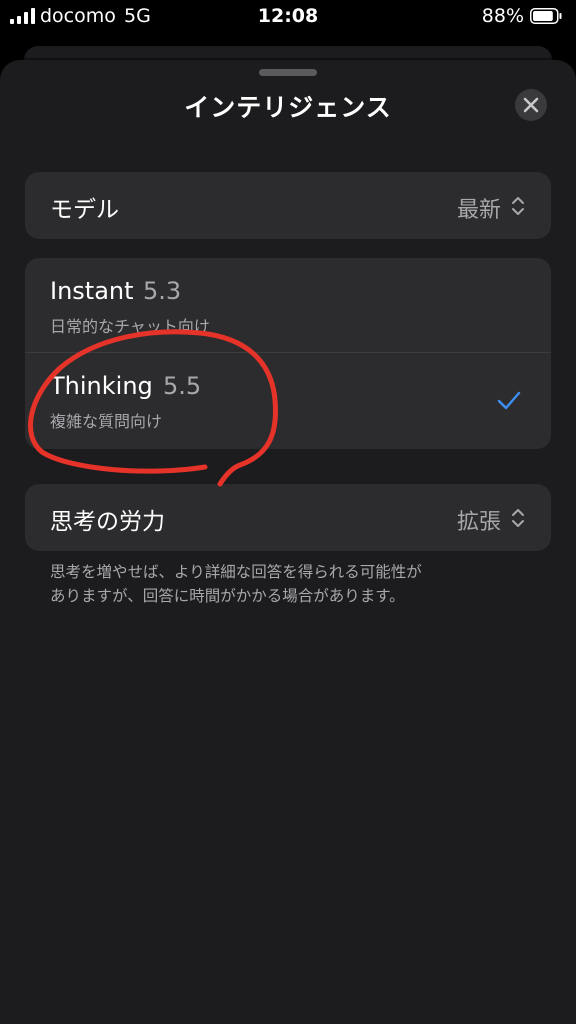 Image resolution: width=576 pixels, height=1024 pixels. What do you see at coordinates (546, 16) in the screenshot?
I see `battery-icon` at bounding box center [546, 16].